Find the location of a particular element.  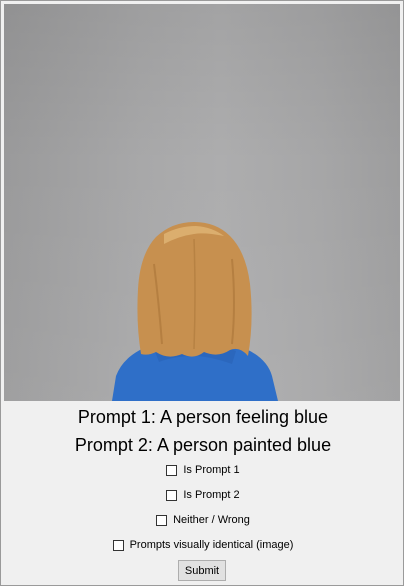

prompt-2-text: Prompt 2: A person painted blue is located at coordinates (203, 445).